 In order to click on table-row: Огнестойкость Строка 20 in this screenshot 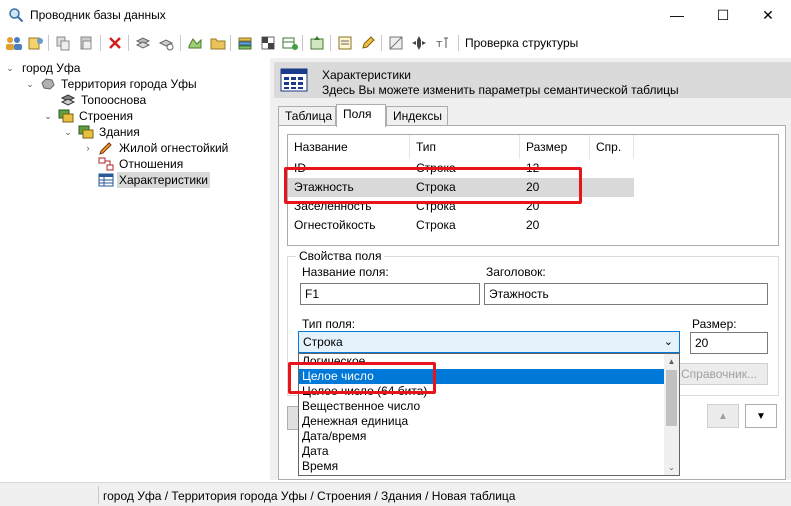, I will do `click(533, 225)`.